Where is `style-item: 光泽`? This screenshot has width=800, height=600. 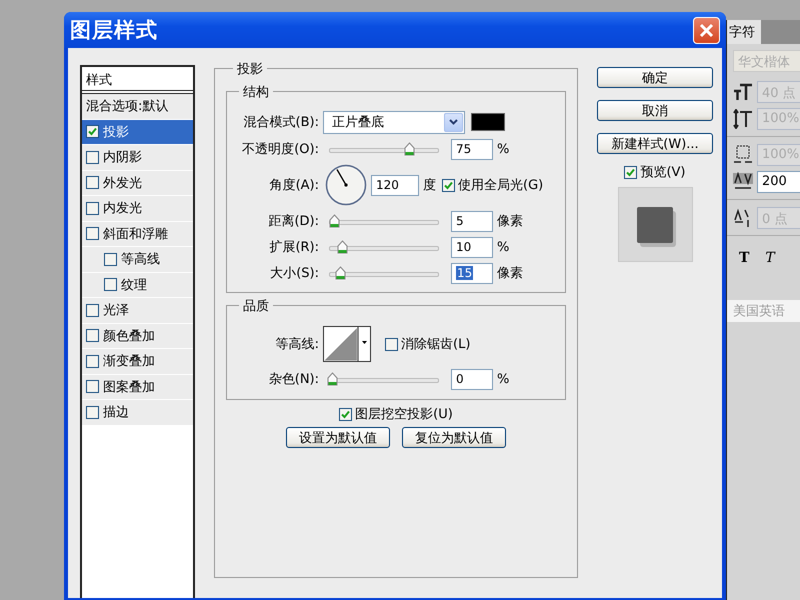 style-item: 光泽 is located at coordinates (137, 311).